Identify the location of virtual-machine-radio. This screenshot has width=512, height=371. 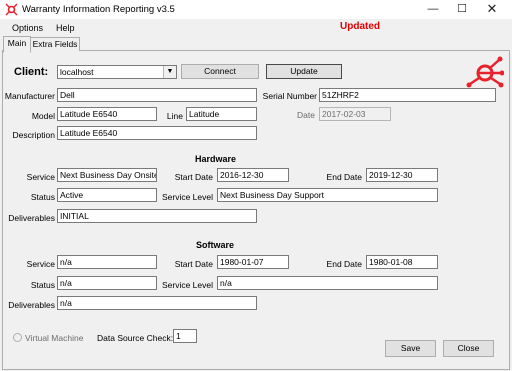
(17, 337).